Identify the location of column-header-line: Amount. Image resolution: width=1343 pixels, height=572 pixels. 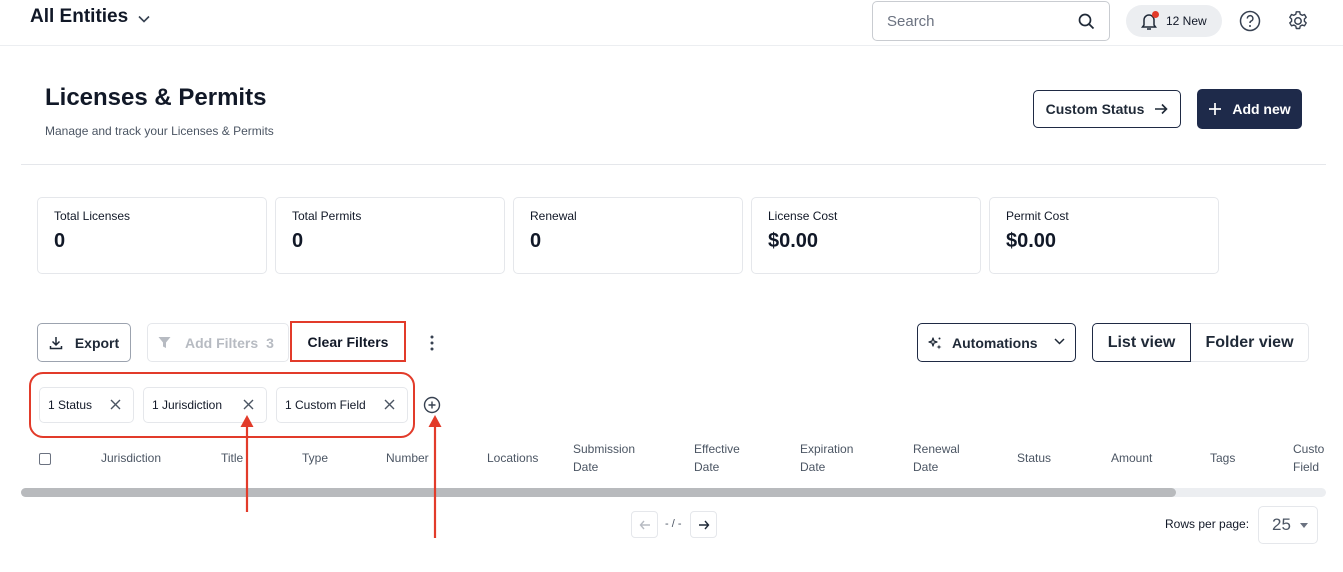
(1132, 458).